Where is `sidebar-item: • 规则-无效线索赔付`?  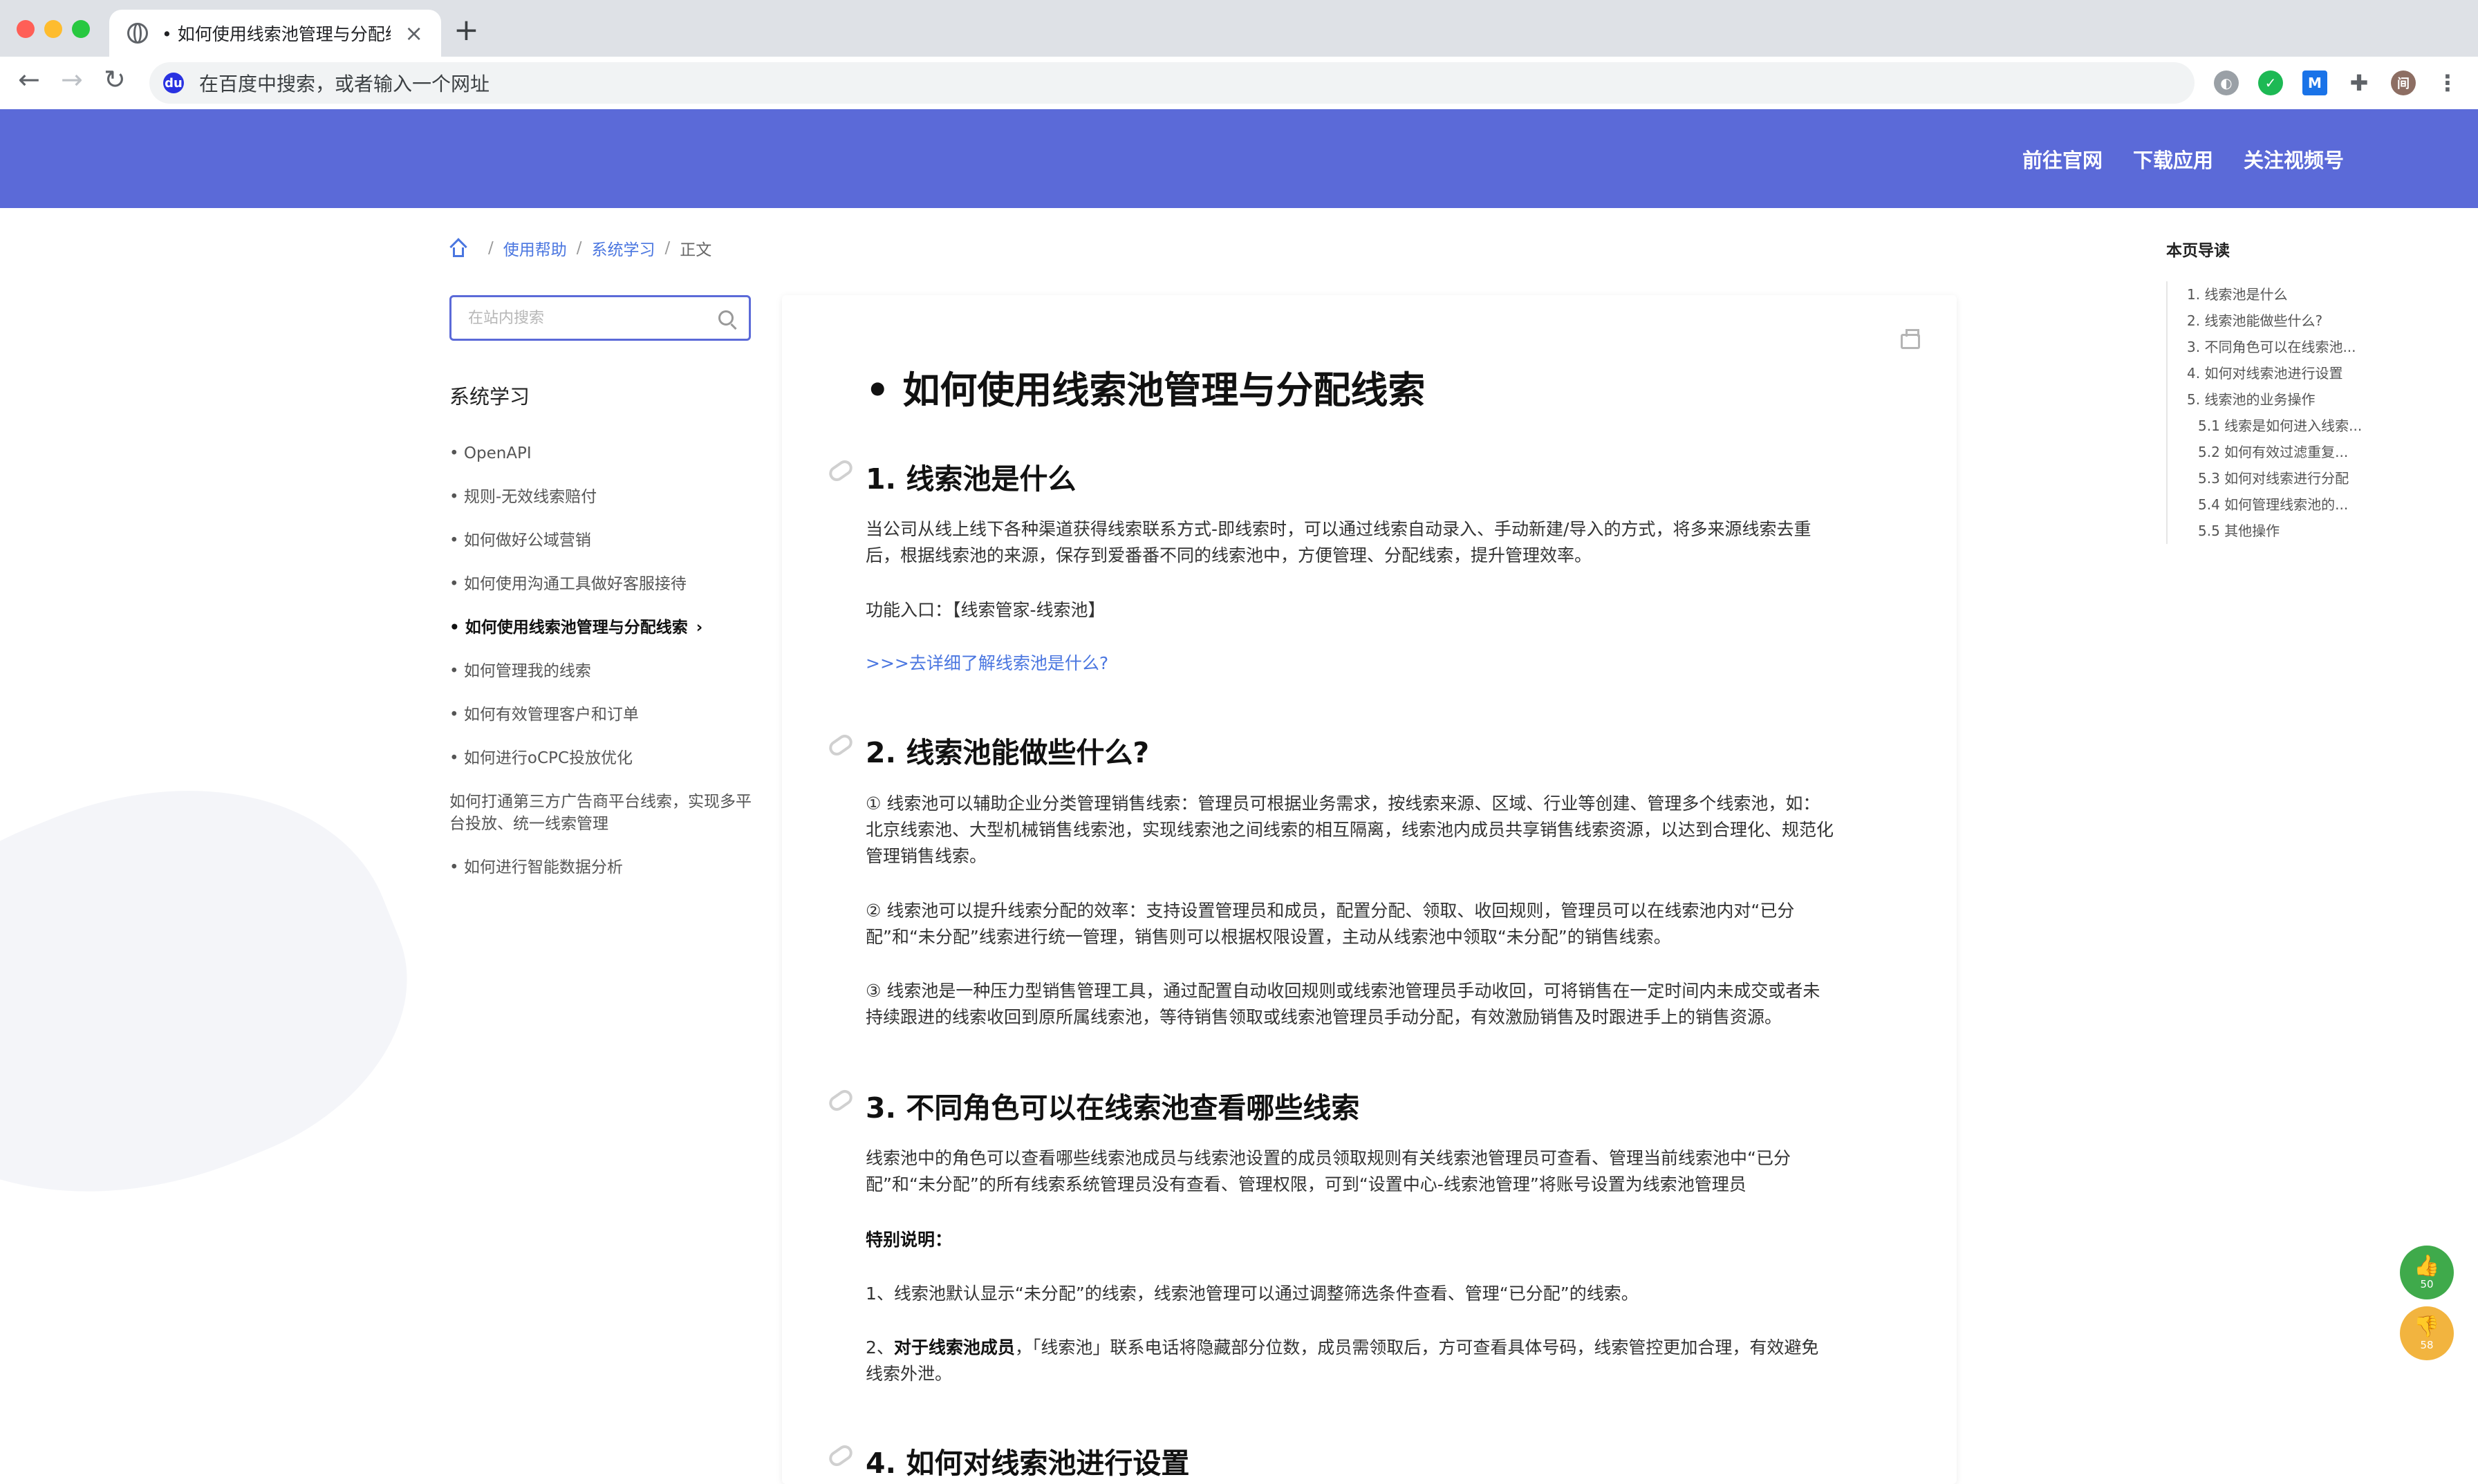 sidebar-item: • 规则-无效线索赔付 is located at coordinates (601, 497).